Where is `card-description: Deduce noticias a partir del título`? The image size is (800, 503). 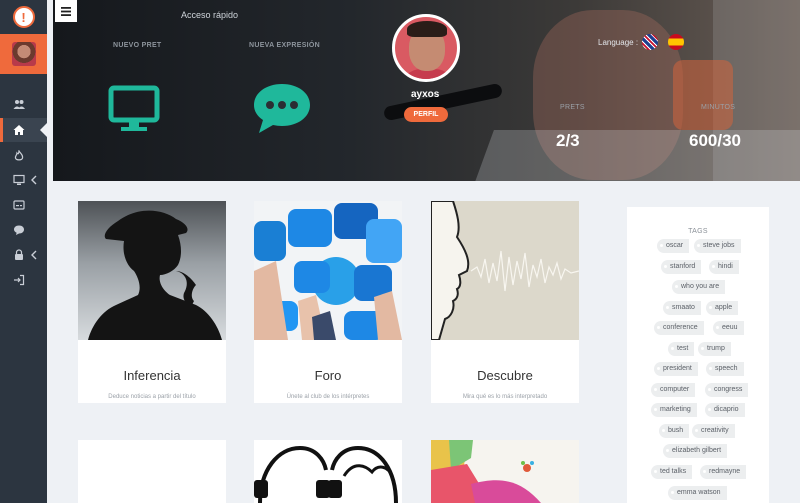 card-description: Deduce noticias a partir del título is located at coordinates (152, 397).